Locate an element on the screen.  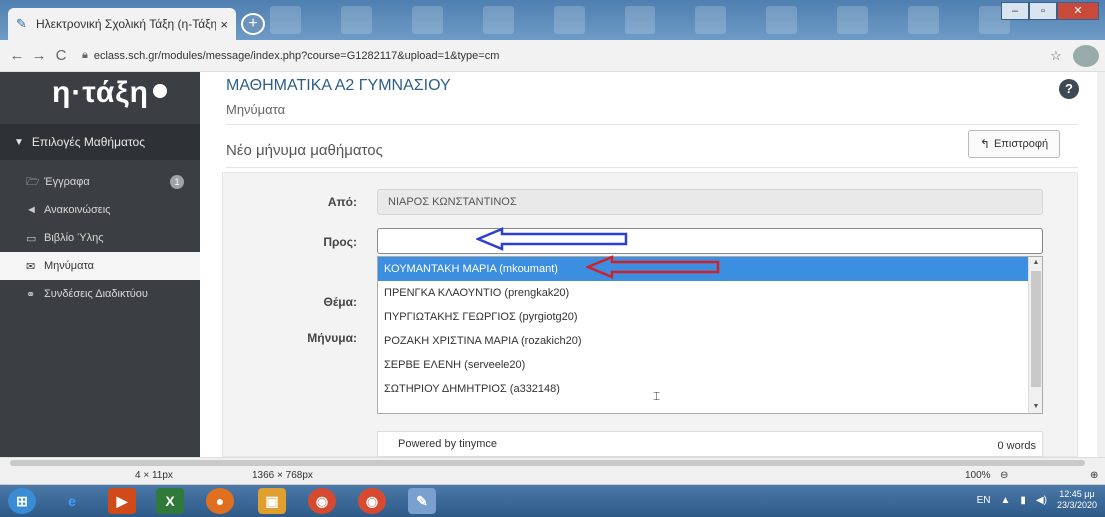
zoom-level: 100% is located at coordinates (978, 475).